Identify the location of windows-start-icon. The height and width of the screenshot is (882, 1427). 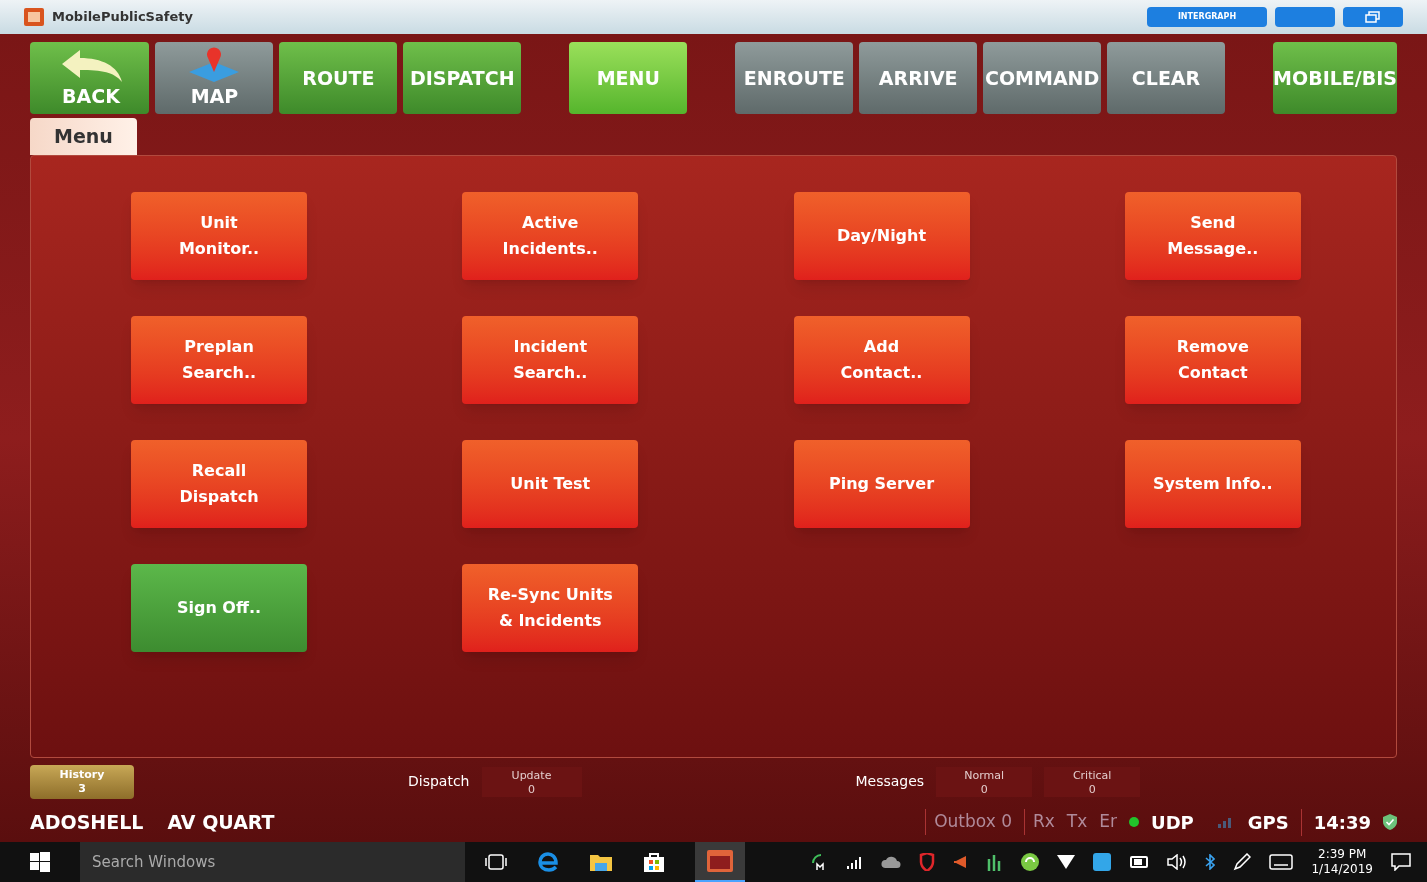
(40, 862).